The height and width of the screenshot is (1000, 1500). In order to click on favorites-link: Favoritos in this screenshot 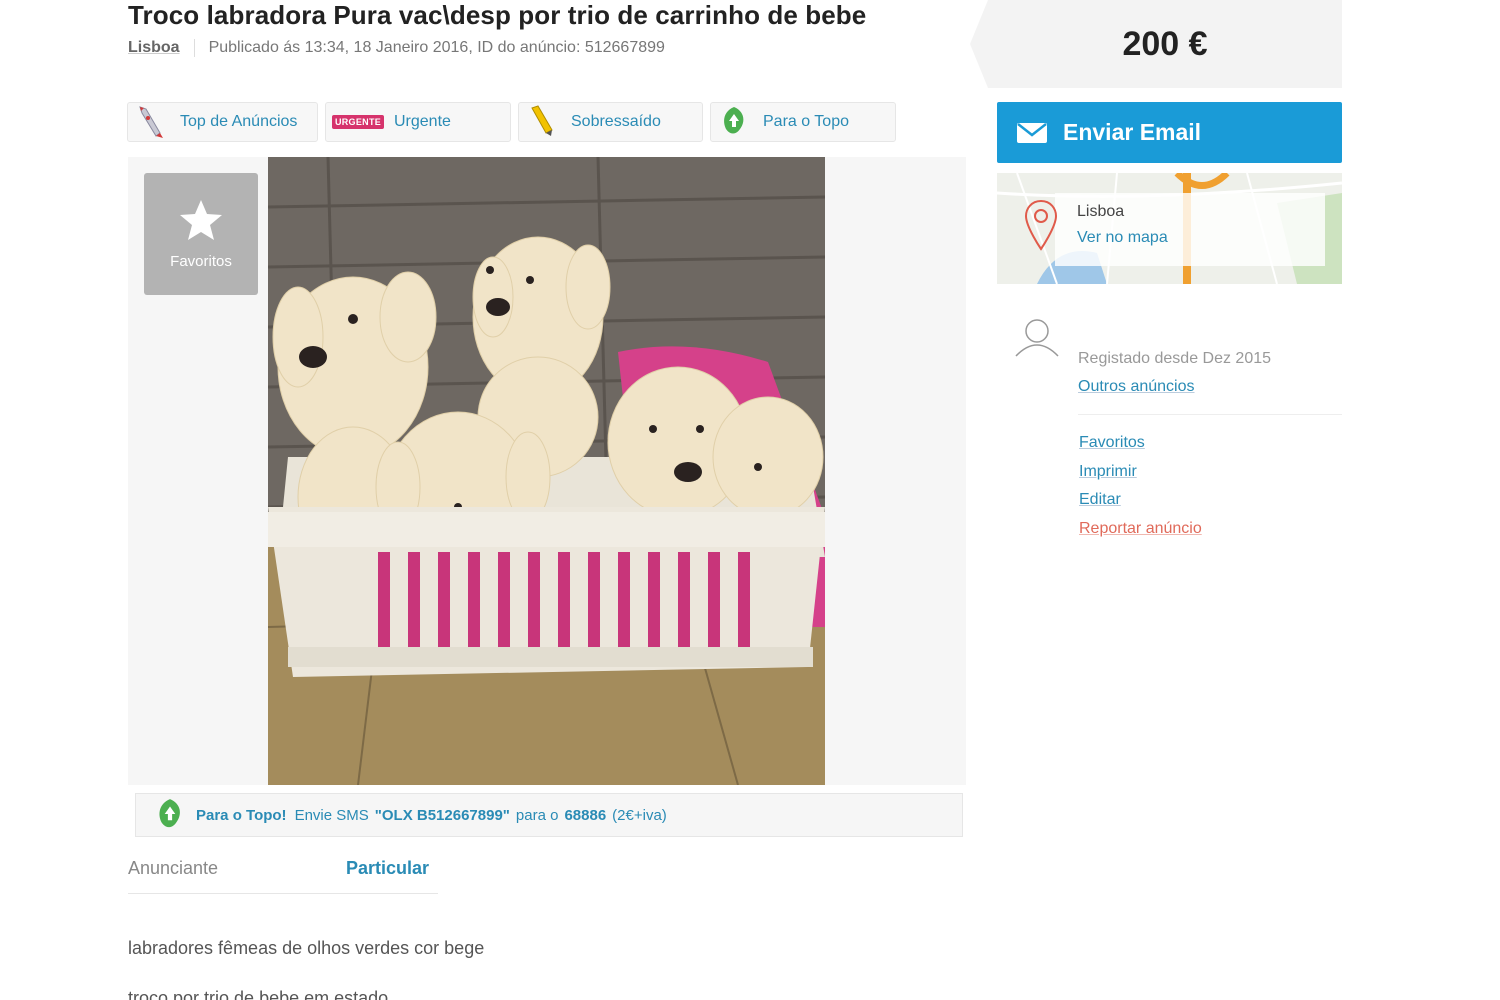, I will do `click(1112, 443)`.